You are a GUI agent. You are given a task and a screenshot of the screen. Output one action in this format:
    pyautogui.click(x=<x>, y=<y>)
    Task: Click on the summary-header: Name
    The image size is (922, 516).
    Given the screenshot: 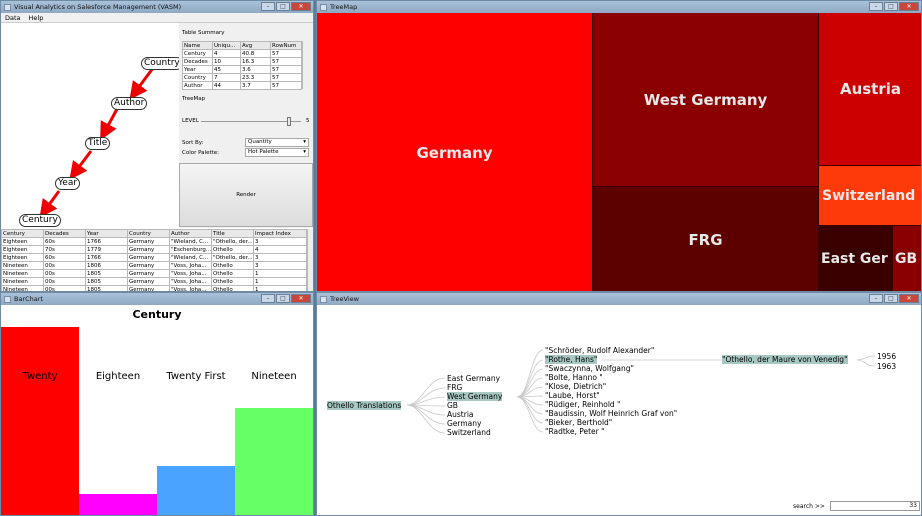 What is the action you would take?
    pyautogui.click(x=197, y=45)
    